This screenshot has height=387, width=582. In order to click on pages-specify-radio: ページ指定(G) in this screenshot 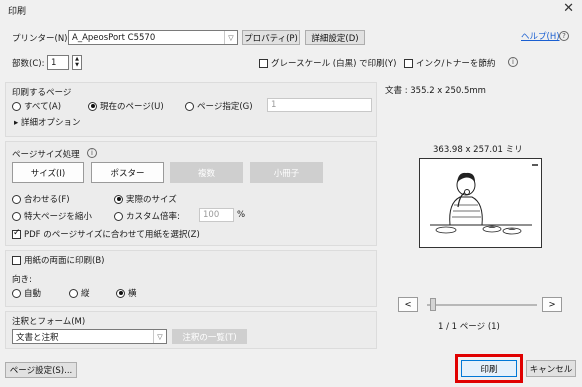, I will do `click(219, 106)`.